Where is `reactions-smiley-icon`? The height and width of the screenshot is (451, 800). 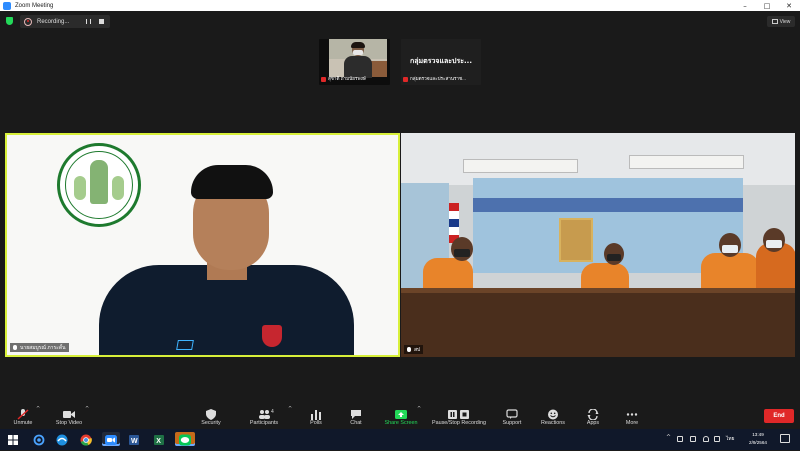 reactions-smiley-icon is located at coordinates (553, 412).